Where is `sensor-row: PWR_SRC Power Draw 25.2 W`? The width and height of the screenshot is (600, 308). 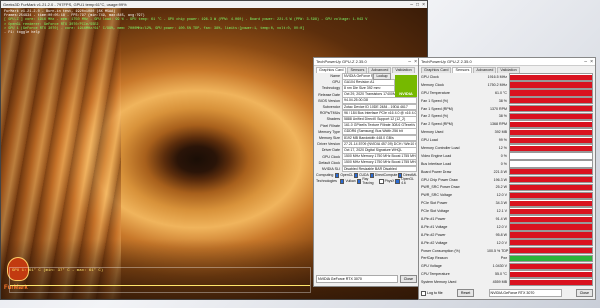
sensor-row: PWR_SRC Power Draw 25.2 W is located at coordinates (507, 187).